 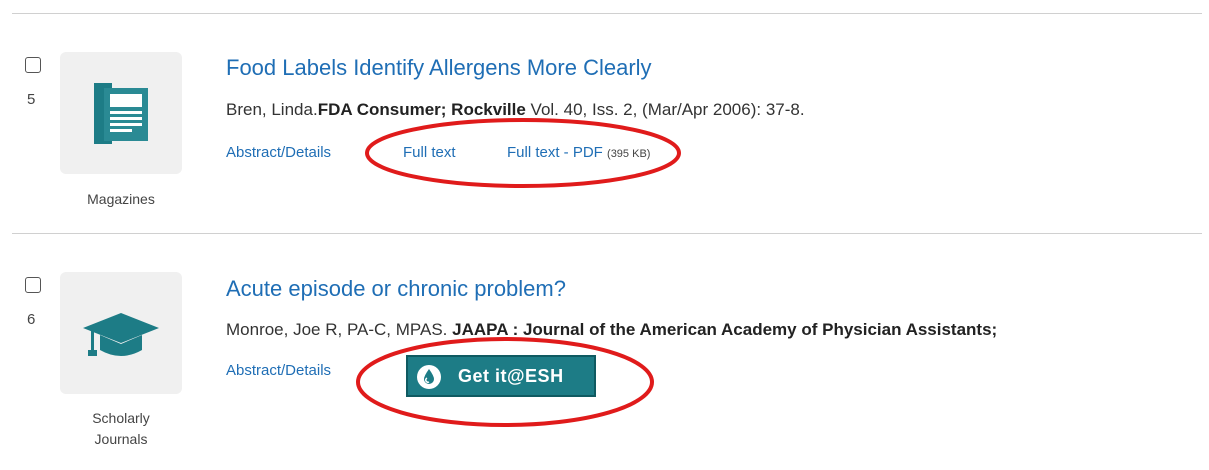 What do you see at coordinates (607, 13) in the screenshot?
I see `top-divider` at bounding box center [607, 13].